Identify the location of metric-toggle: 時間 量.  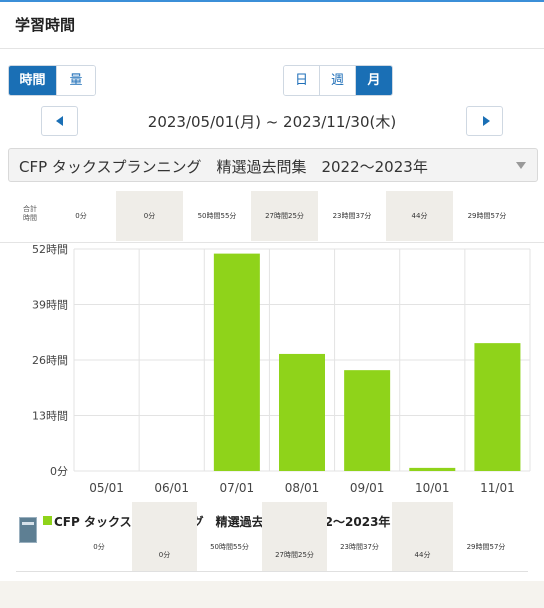
(52, 80).